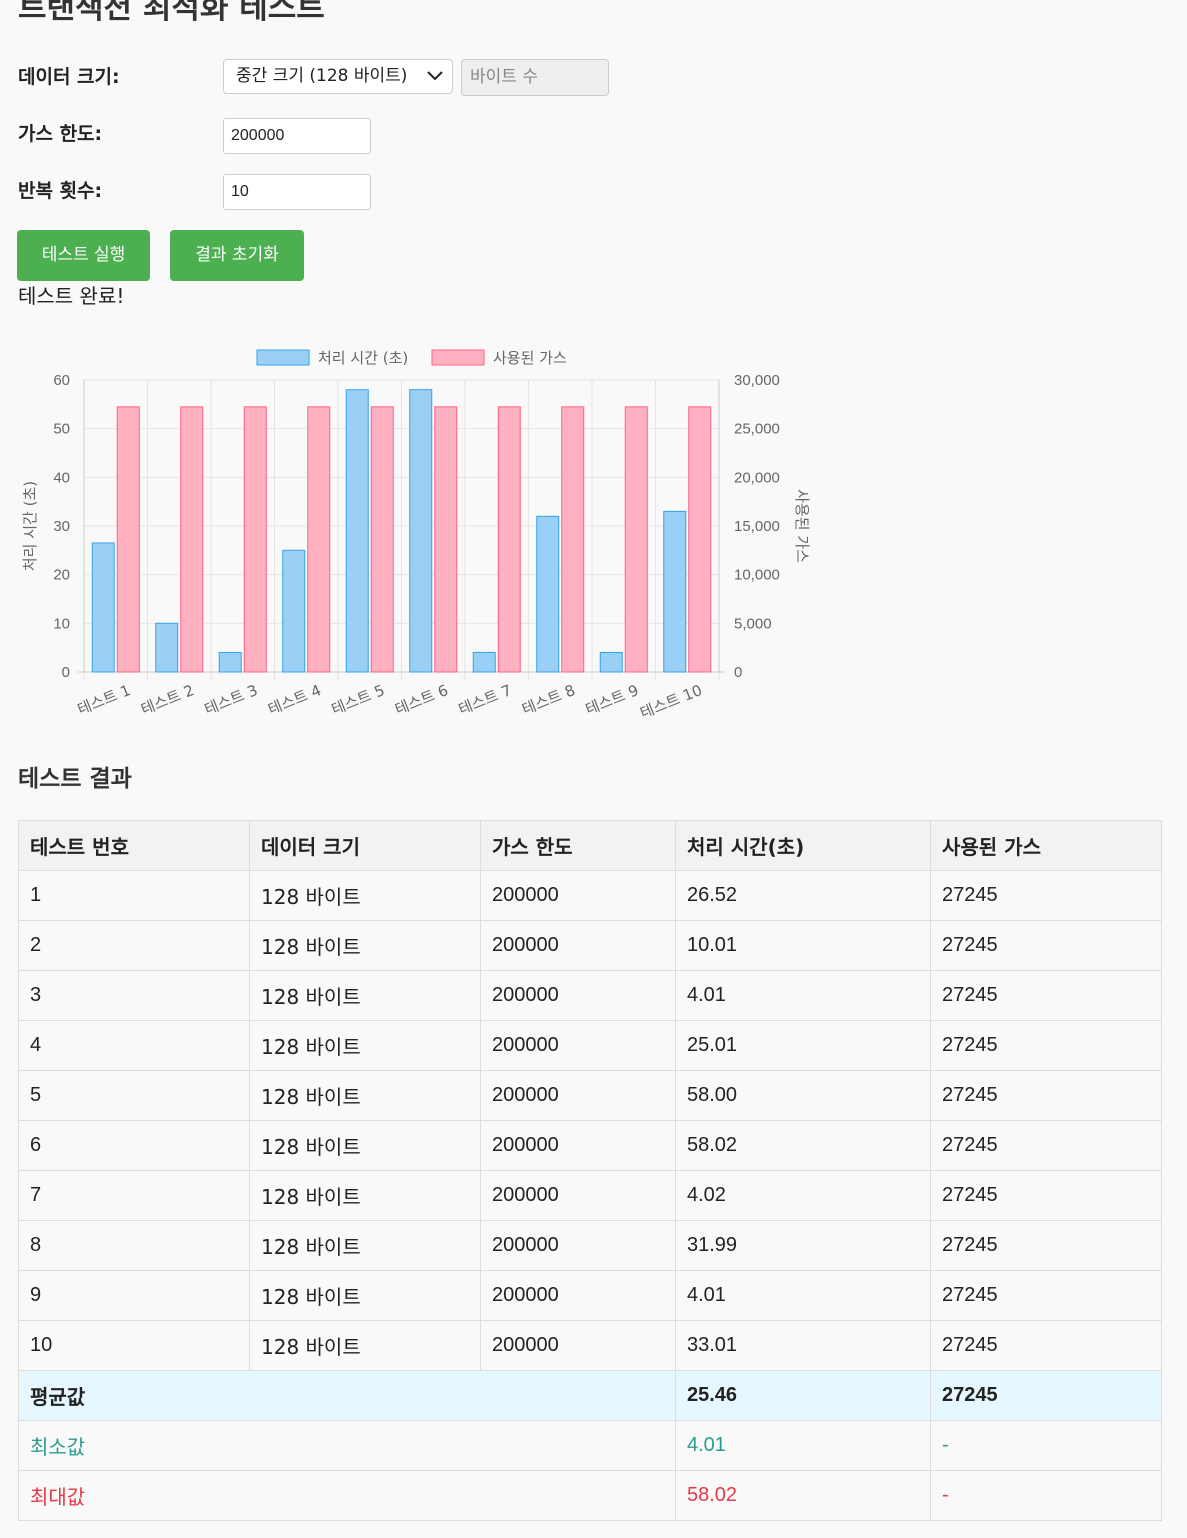  What do you see at coordinates (803, 1045) in the screenshot?
I see `cell-processing-time: 25.01` at bounding box center [803, 1045].